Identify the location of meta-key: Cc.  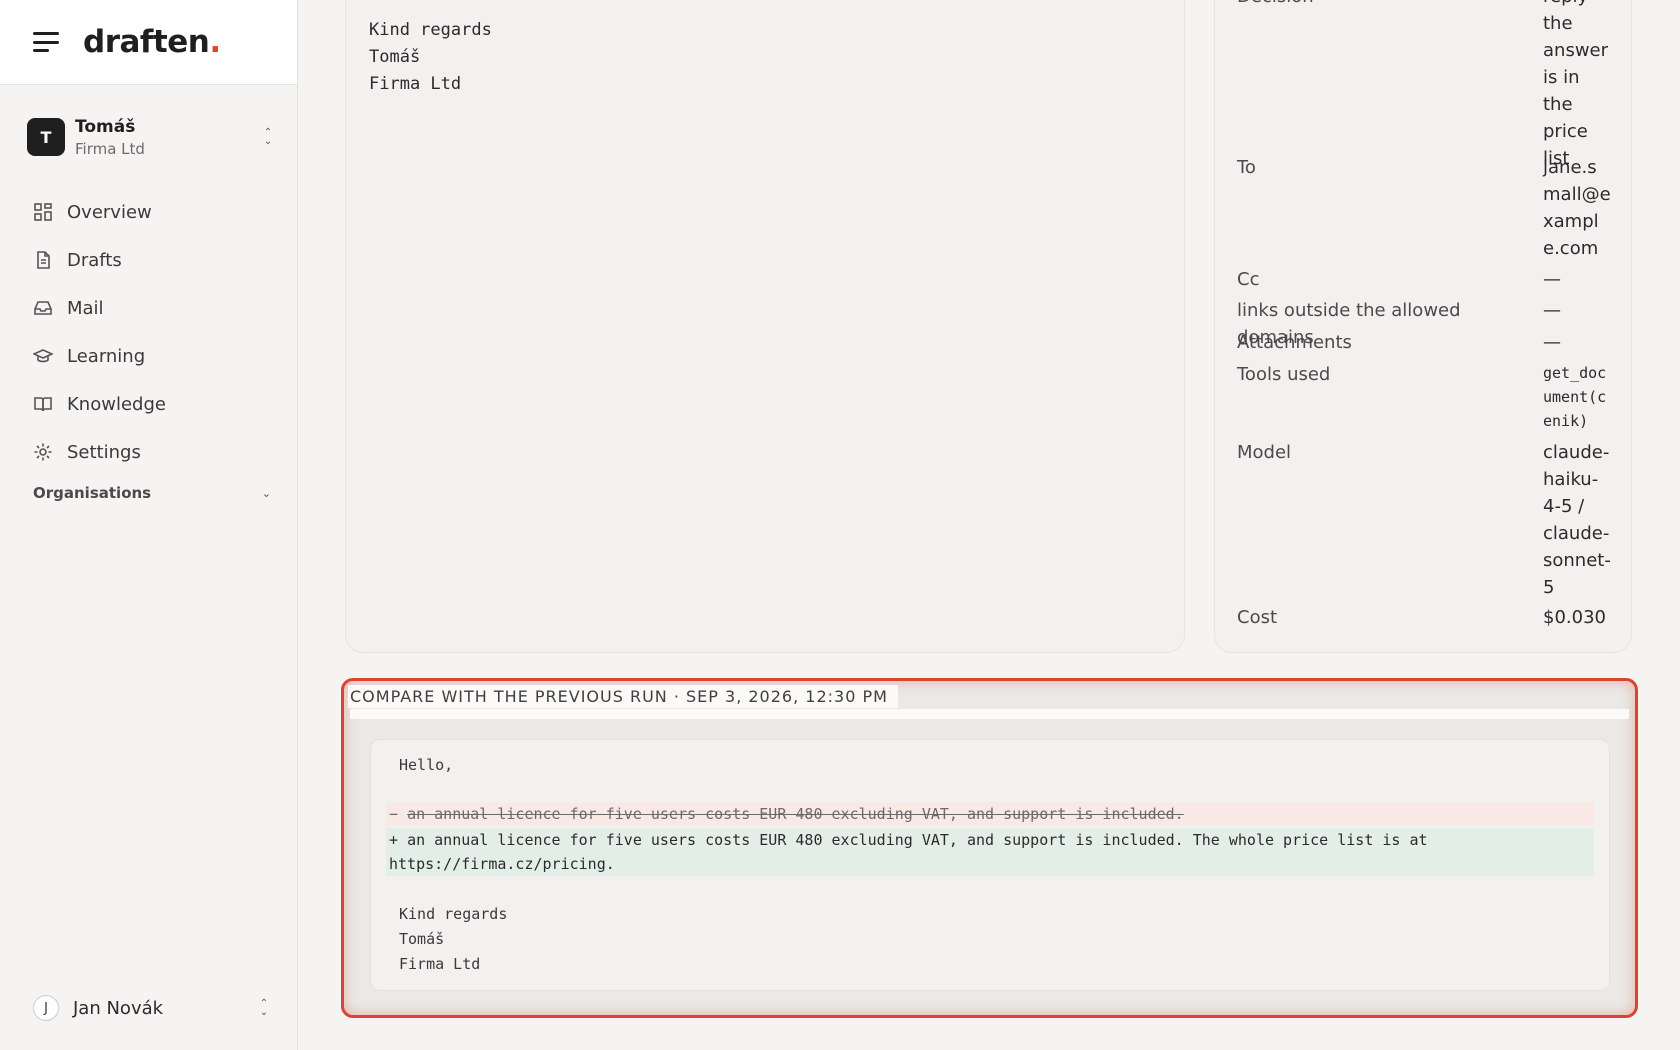
(1248, 279).